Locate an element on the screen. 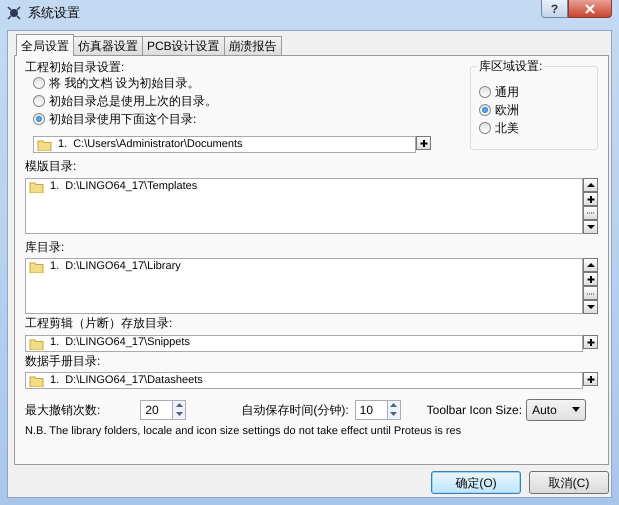  window-title: 系统设置 is located at coordinates (54, 13).